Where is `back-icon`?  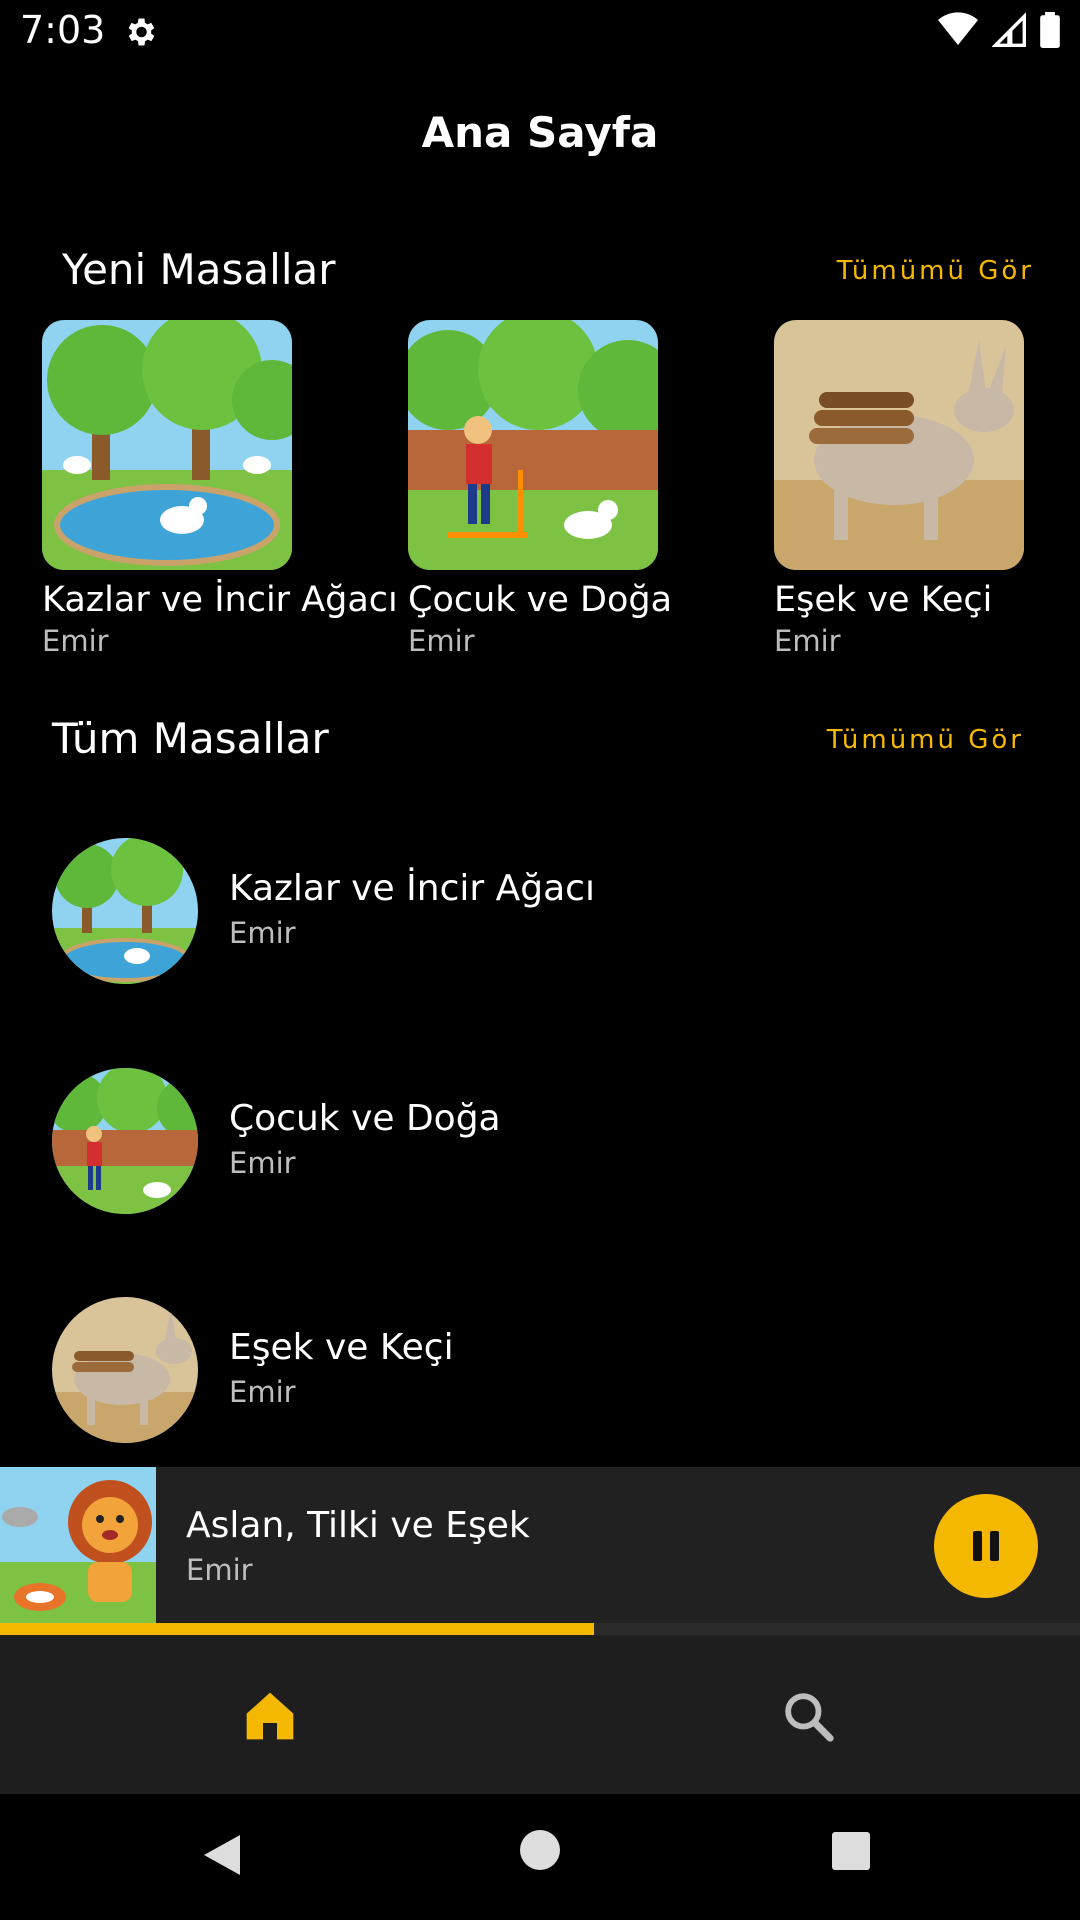 back-icon is located at coordinates (222, 1855).